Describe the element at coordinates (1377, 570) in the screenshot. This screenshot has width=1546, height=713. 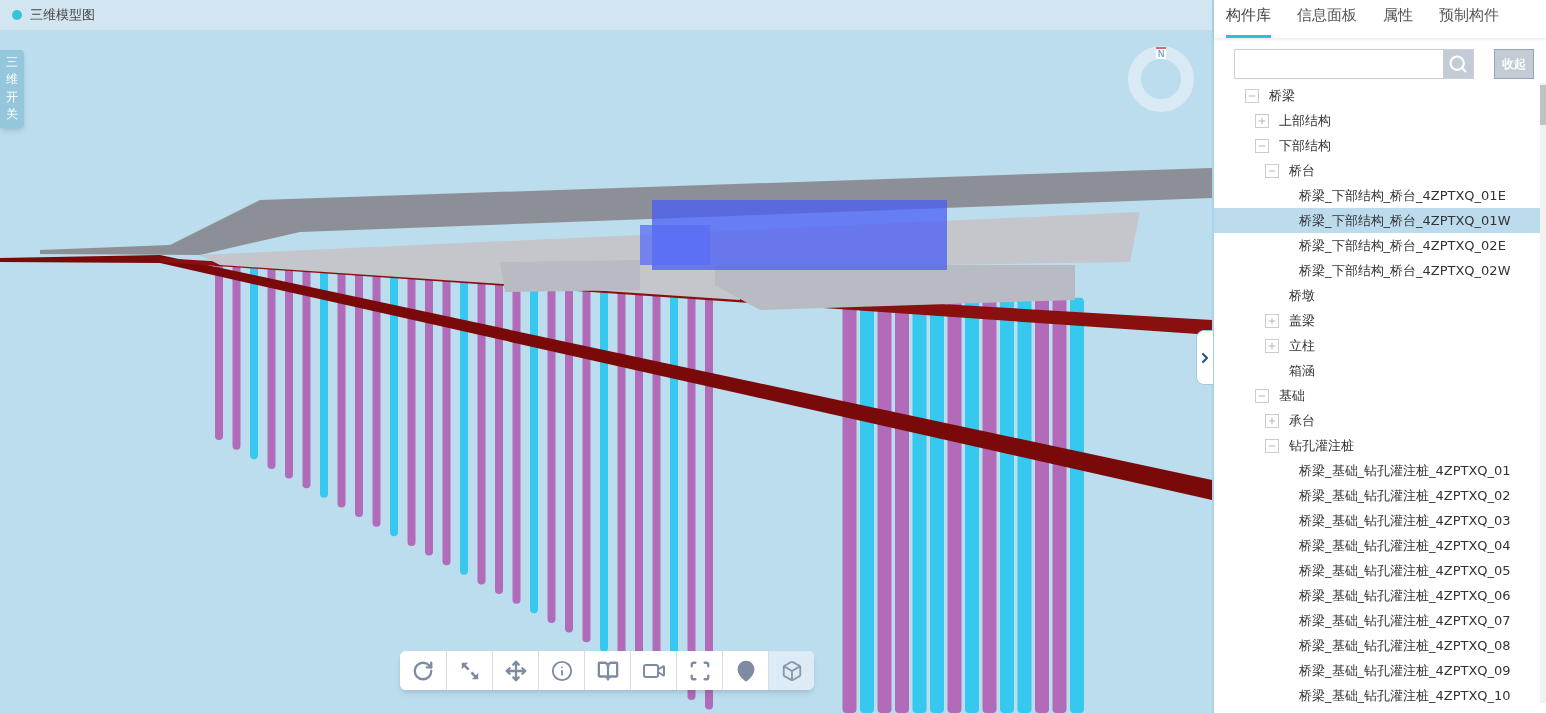
I see `tree-item: 桥梁_基础_钻孔灌注桩_4ZPTXQ_05` at that location.